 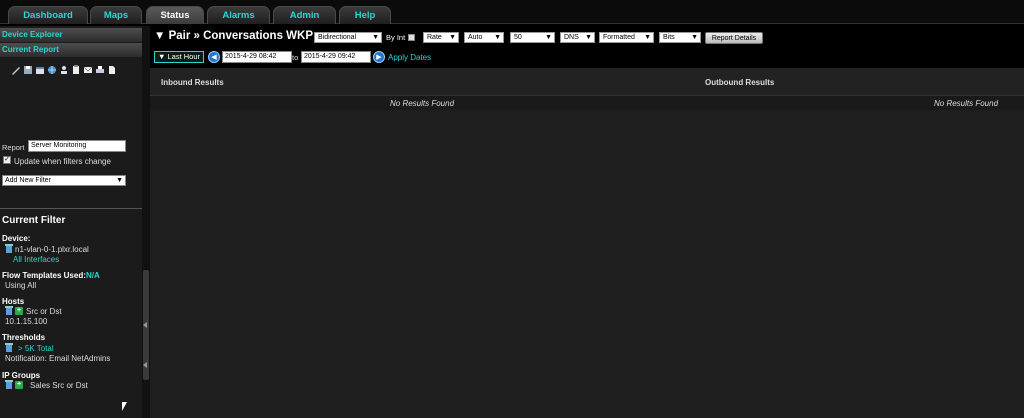 I want to click on direction-select: Bidirectional ▼, so click(x=348, y=37).